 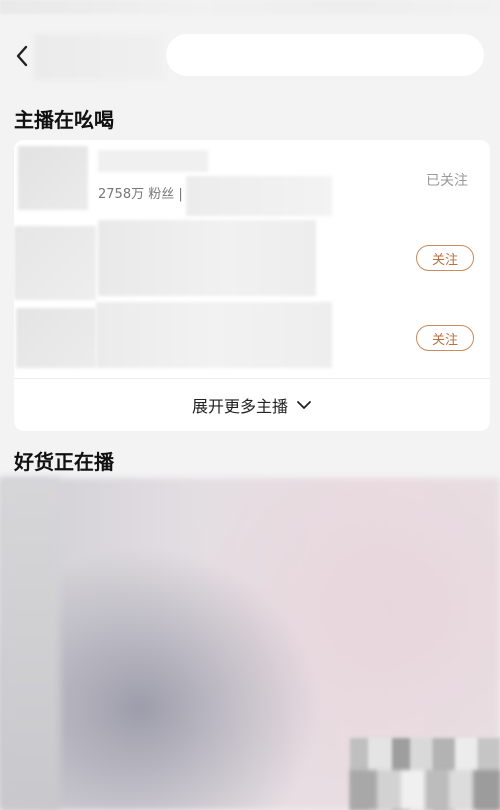 I want to click on back-button, so click(x=22, y=56).